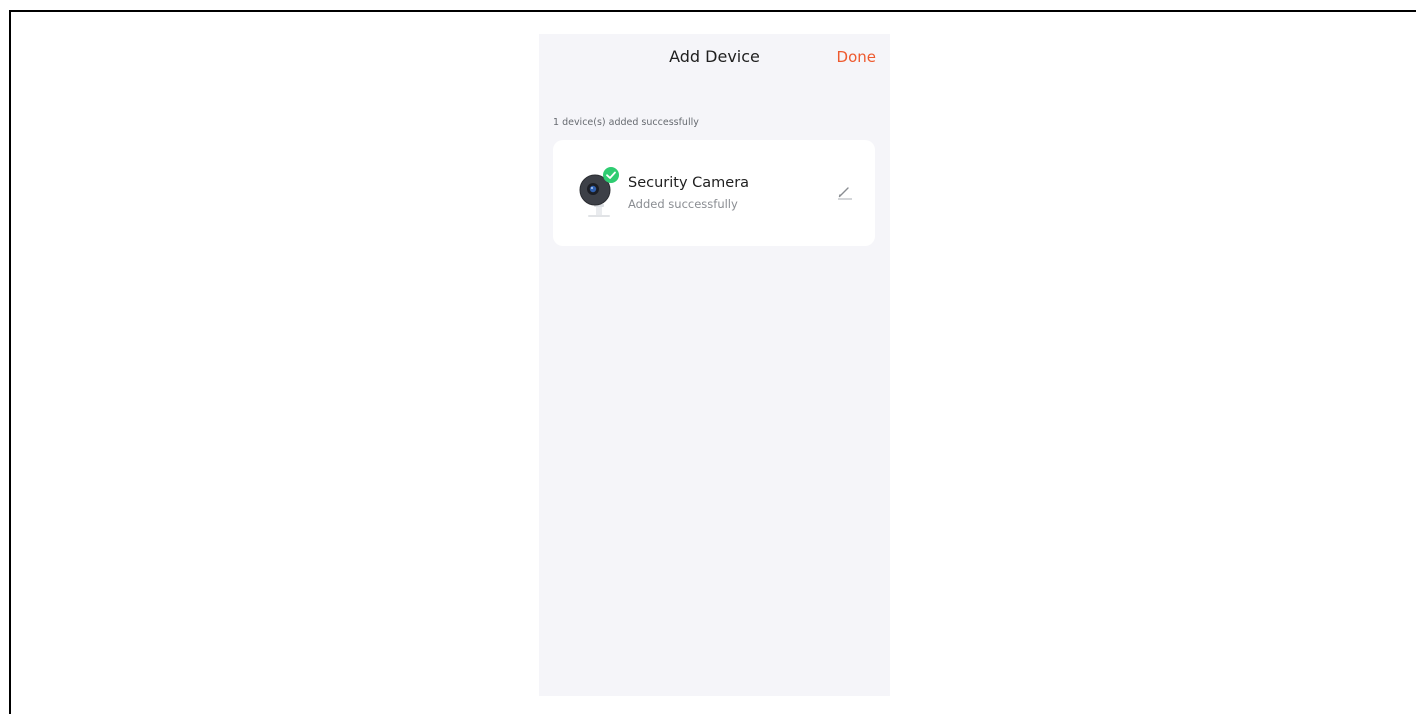 This screenshot has height=714, width=1416. I want to click on check-circle-icon, so click(611, 175).